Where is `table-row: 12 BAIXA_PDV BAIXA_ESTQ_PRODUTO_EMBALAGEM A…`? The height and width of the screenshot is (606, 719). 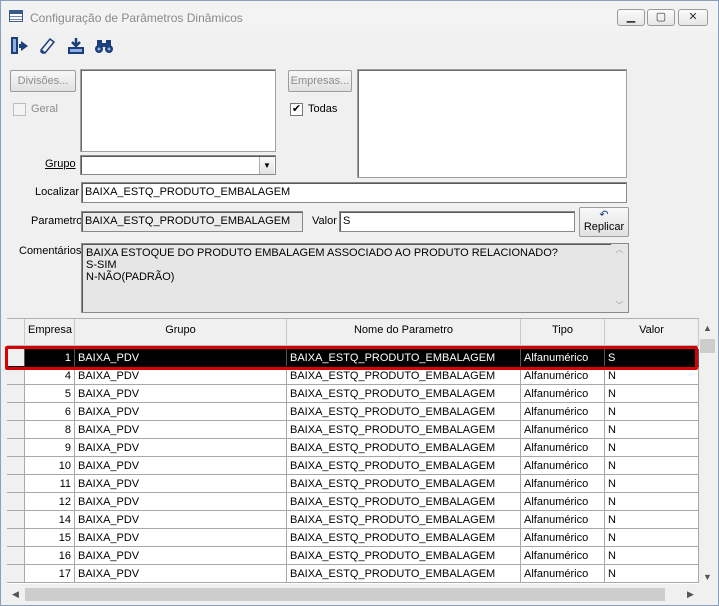
table-row: 12 BAIXA_PDV BAIXA_ESTQ_PRODUTO_EMBALAGEM A… is located at coordinates (353, 502).